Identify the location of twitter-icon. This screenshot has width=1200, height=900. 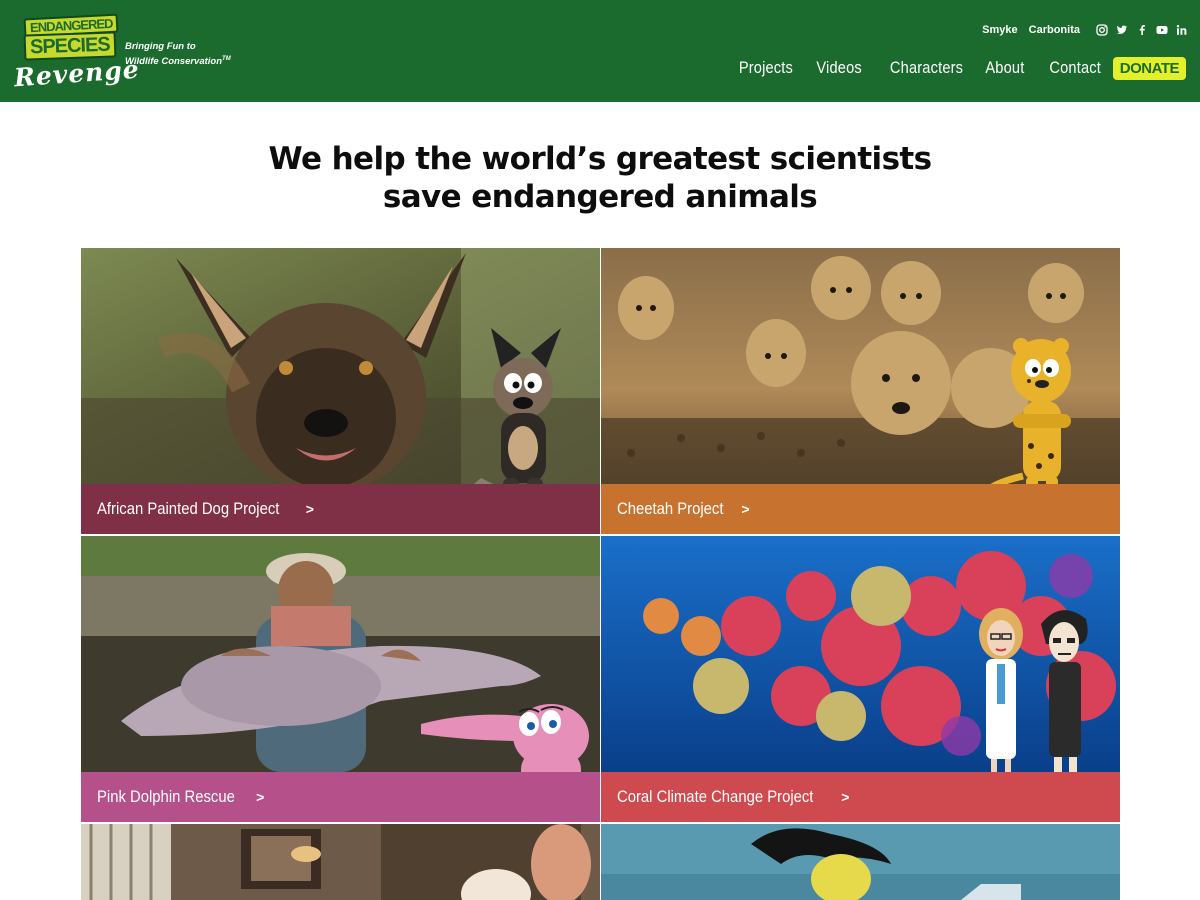
(1122, 30).